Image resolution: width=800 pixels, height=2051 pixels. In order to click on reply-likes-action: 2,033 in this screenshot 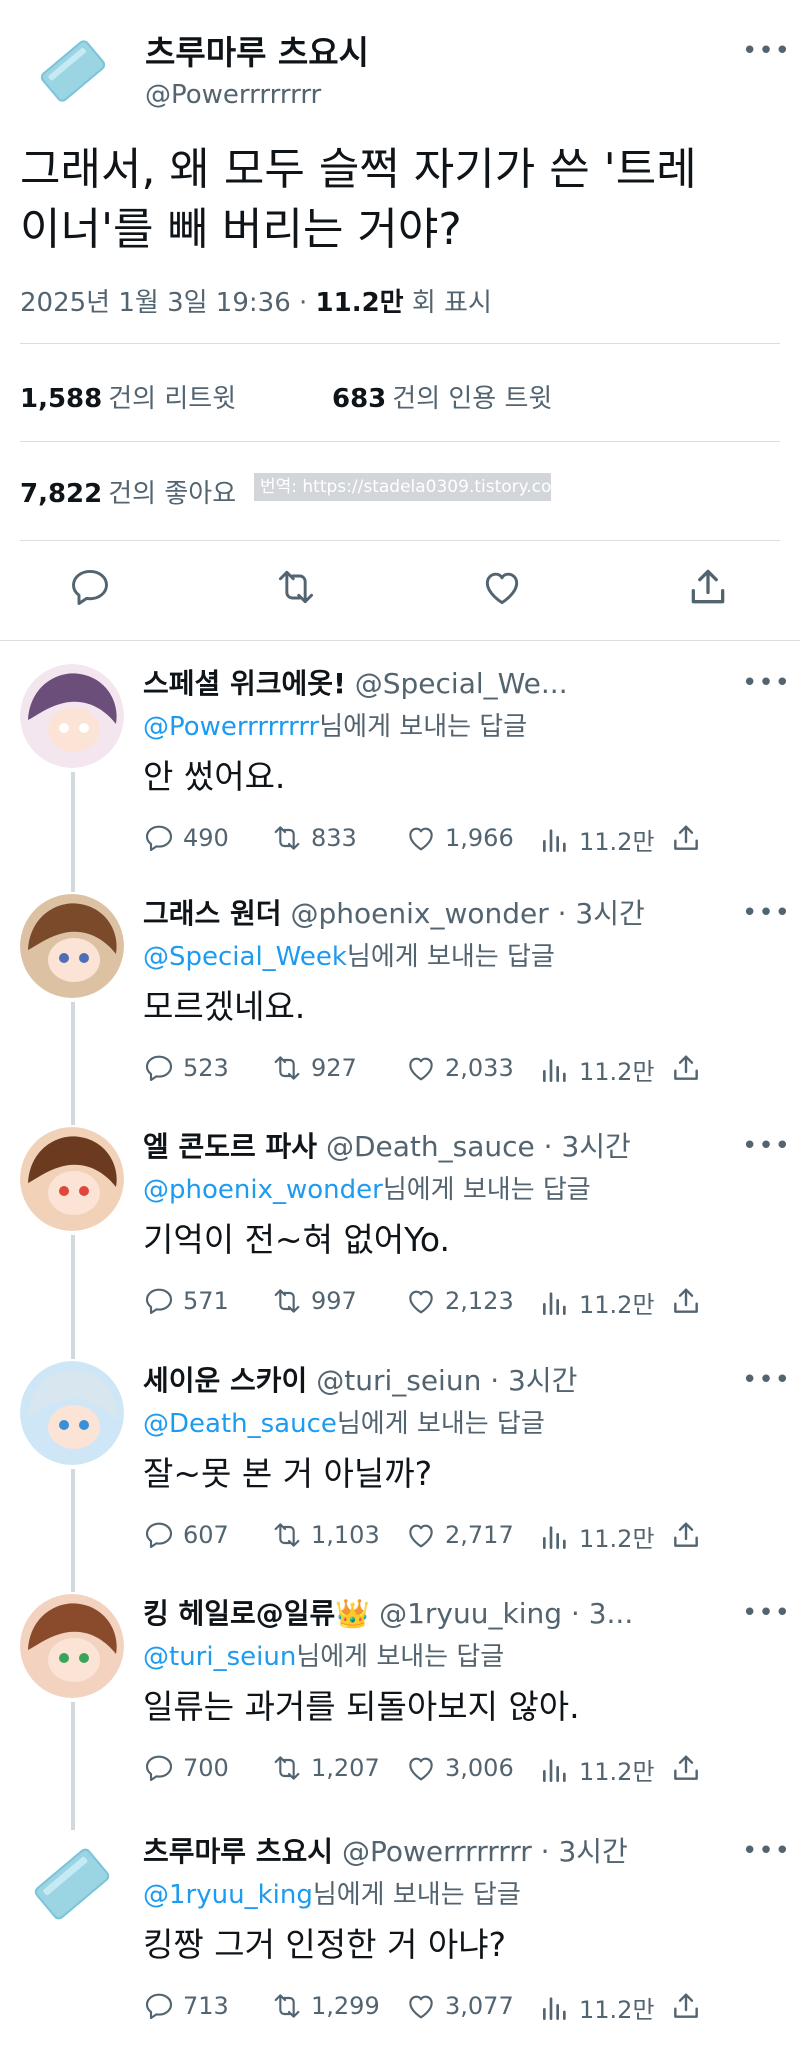, I will do `click(459, 1068)`.